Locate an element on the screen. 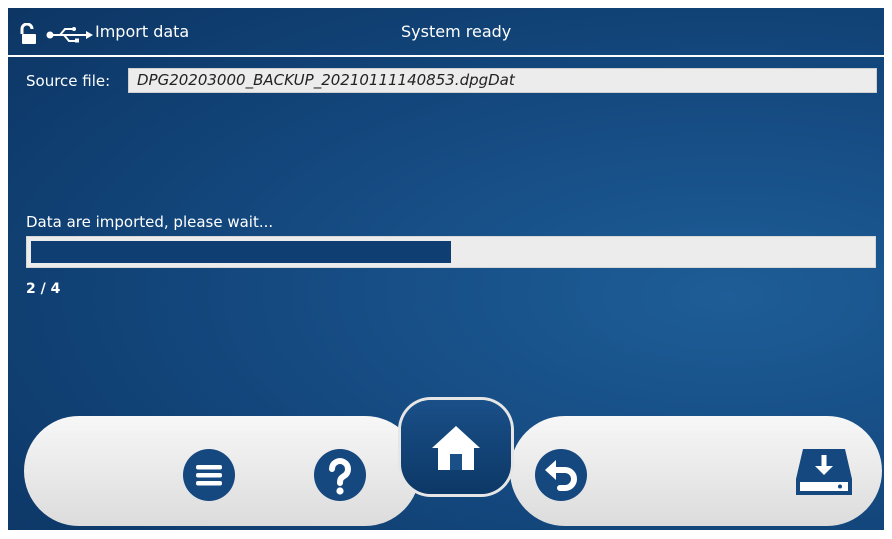 The height and width of the screenshot is (539, 892). source-file-label: Source file: is located at coordinates (68, 81).